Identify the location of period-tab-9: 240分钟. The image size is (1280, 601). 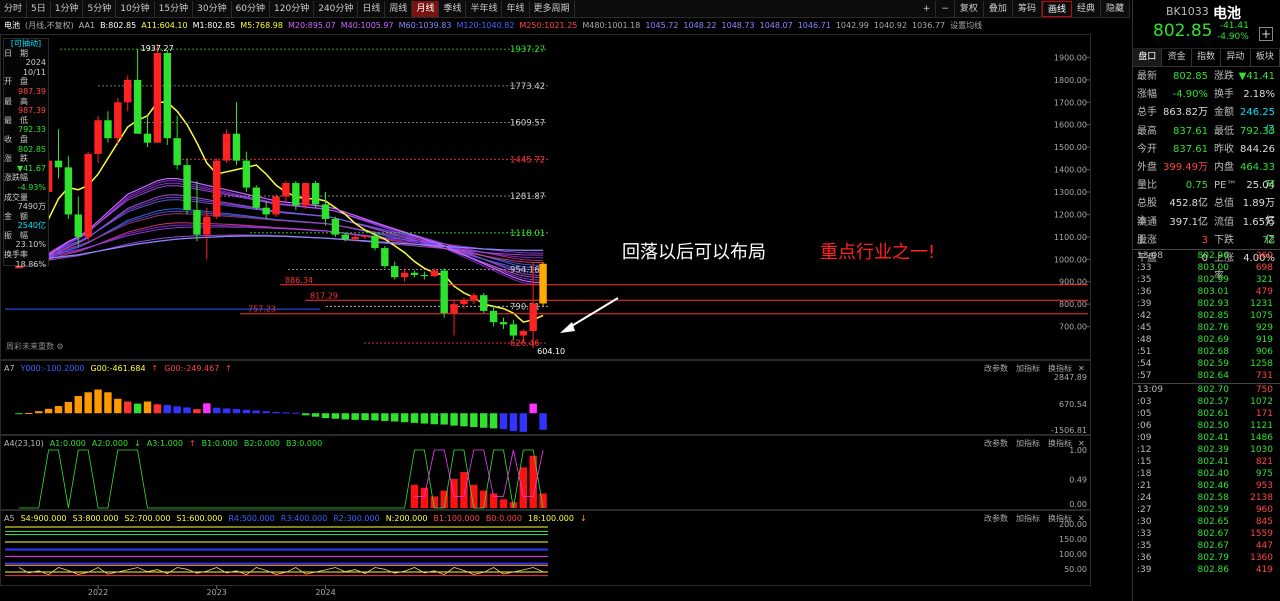
(336, 8).